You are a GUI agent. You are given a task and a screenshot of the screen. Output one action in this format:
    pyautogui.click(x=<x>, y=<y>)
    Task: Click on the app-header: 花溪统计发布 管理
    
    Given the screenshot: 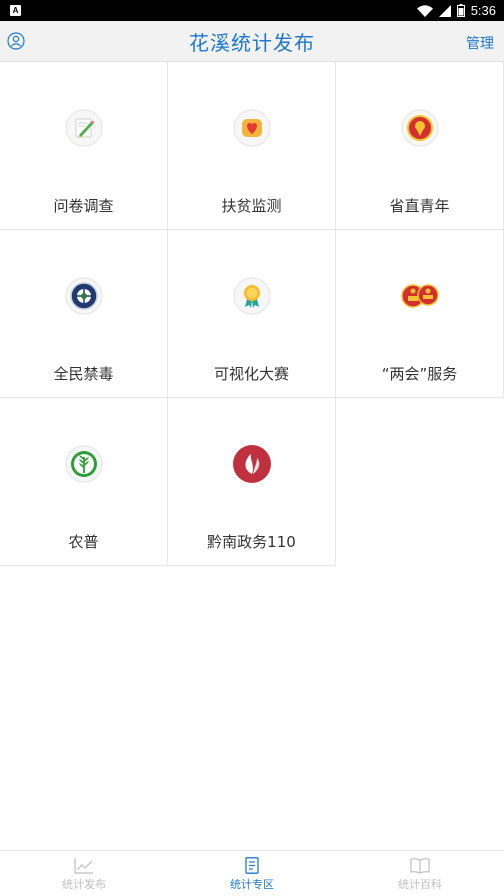 What is the action you would take?
    pyautogui.click(x=252, y=41)
    